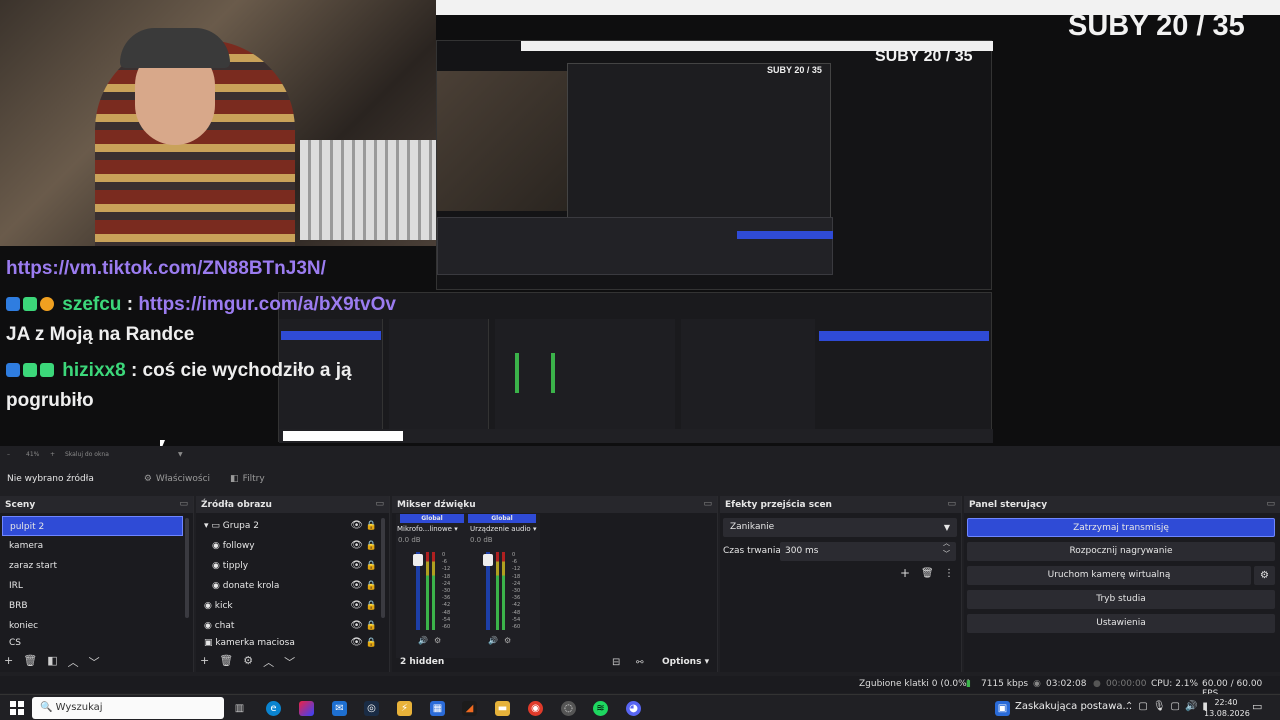 Image resolution: width=1280 pixels, height=720 pixels. I want to click on scene-item: koniec, so click(92, 626).